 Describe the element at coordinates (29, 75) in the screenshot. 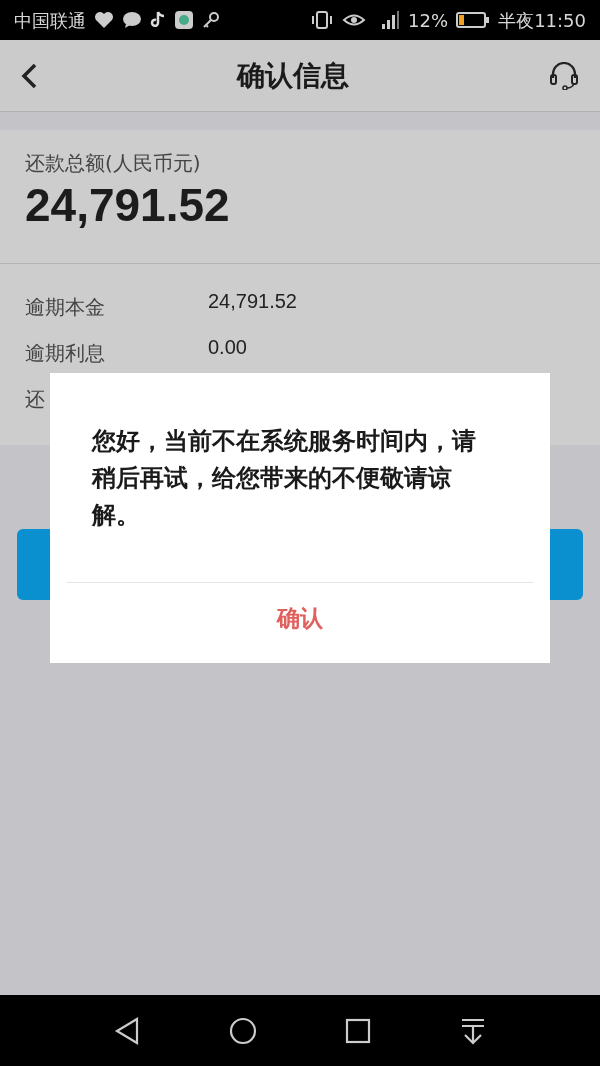

I see `back-icon` at that location.